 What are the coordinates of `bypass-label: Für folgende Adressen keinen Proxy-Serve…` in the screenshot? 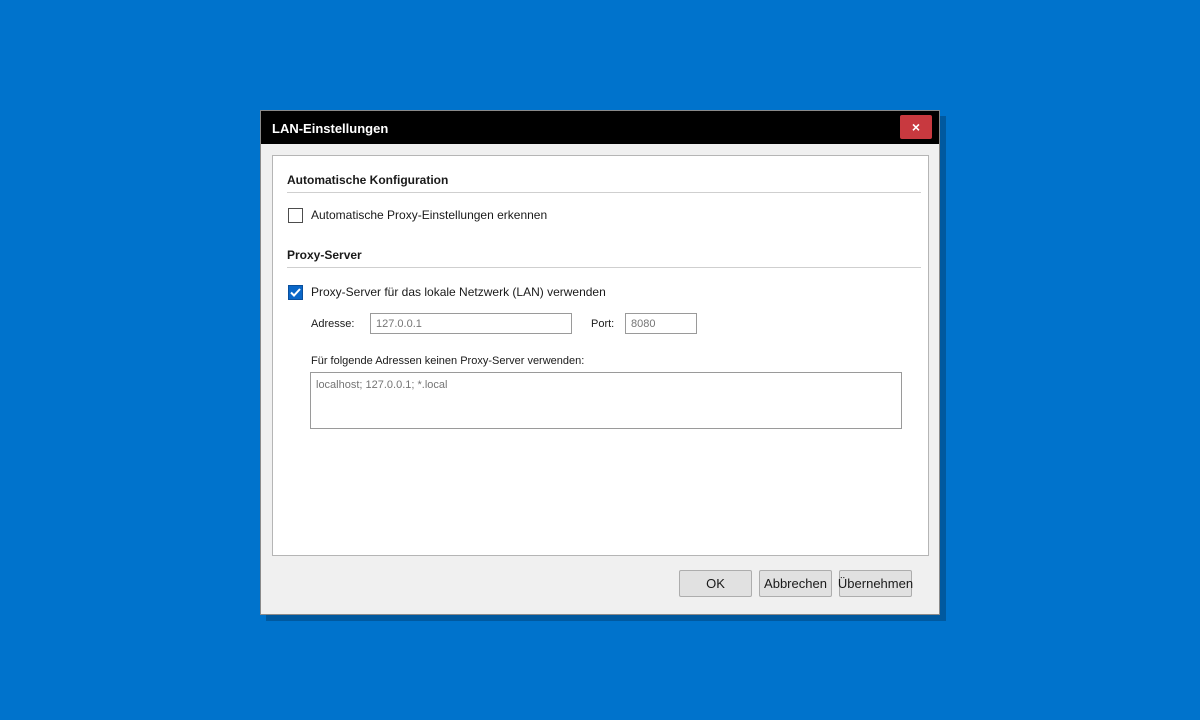 It's located at (448, 361).